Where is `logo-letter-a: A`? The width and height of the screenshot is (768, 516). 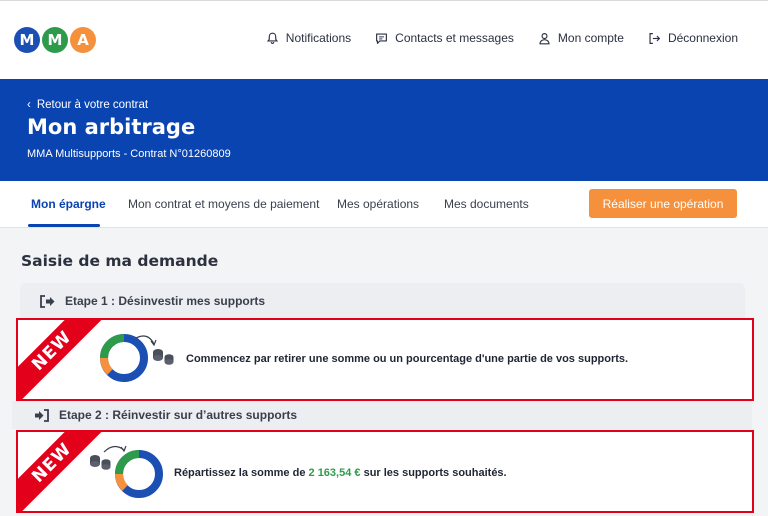
logo-letter-a: A is located at coordinates (83, 40).